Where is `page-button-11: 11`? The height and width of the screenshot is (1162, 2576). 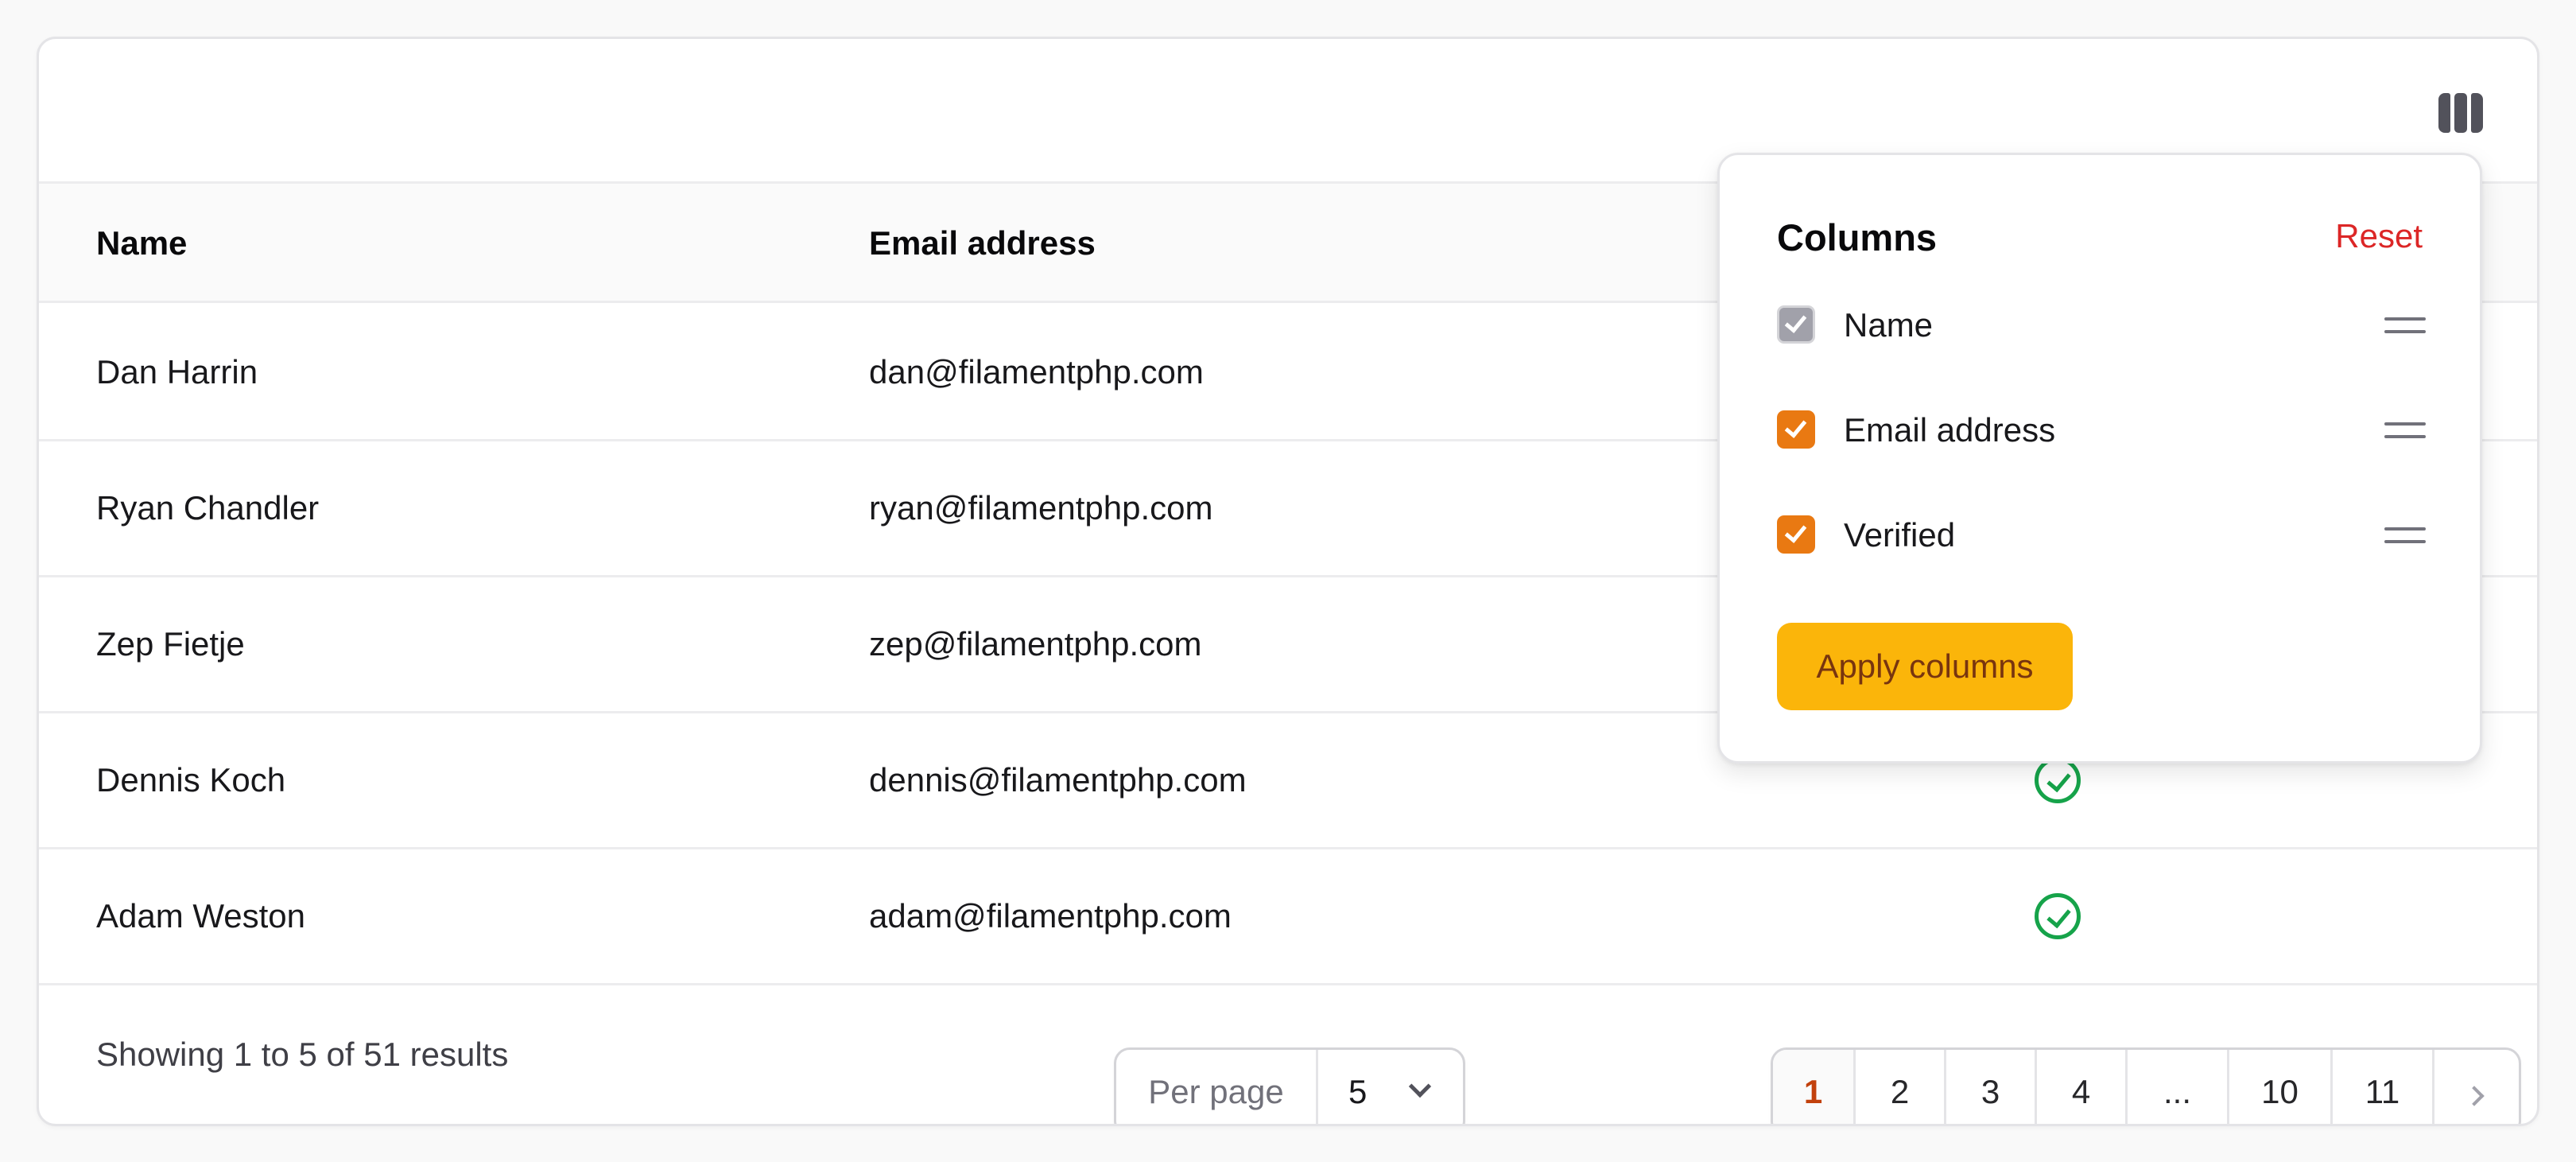
page-button-11: 11 is located at coordinates (2383, 1087).